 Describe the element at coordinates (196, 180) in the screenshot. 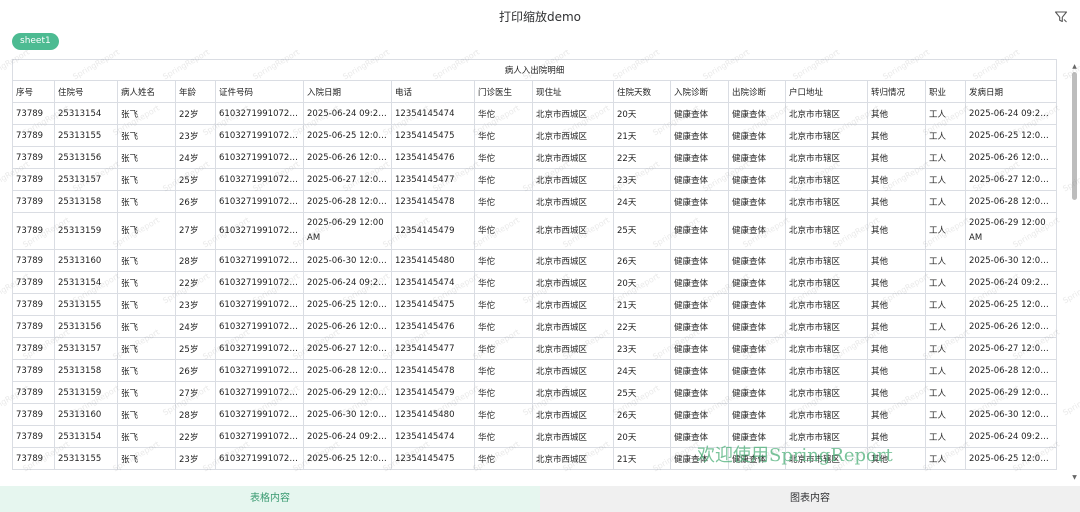

I see `table-cell: 25岁` at that location.